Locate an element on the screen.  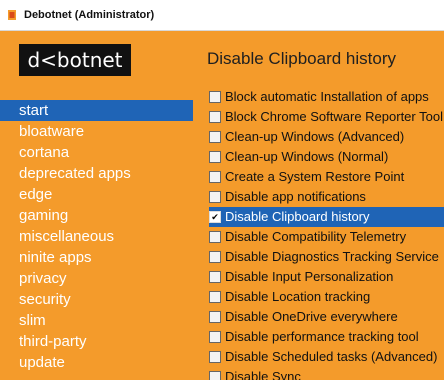
option-label: Create a System Restore Point is located at coordinates (315, 176).